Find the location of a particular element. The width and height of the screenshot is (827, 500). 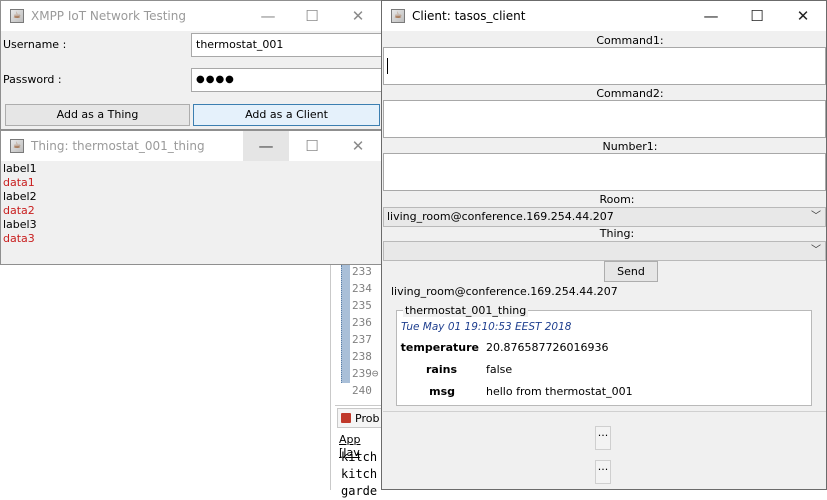

thing-select: ﹀ is located at coordinates (604, 251).